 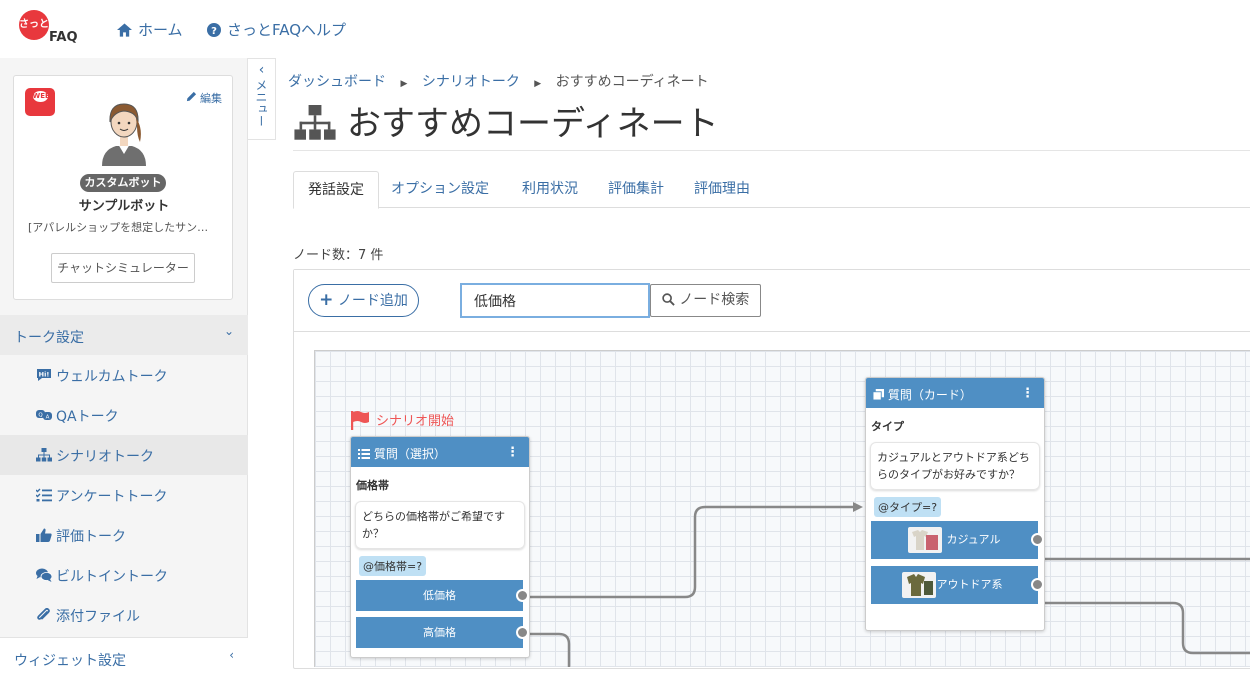 I want to click on flag-icon, so click(x=360, y=420).